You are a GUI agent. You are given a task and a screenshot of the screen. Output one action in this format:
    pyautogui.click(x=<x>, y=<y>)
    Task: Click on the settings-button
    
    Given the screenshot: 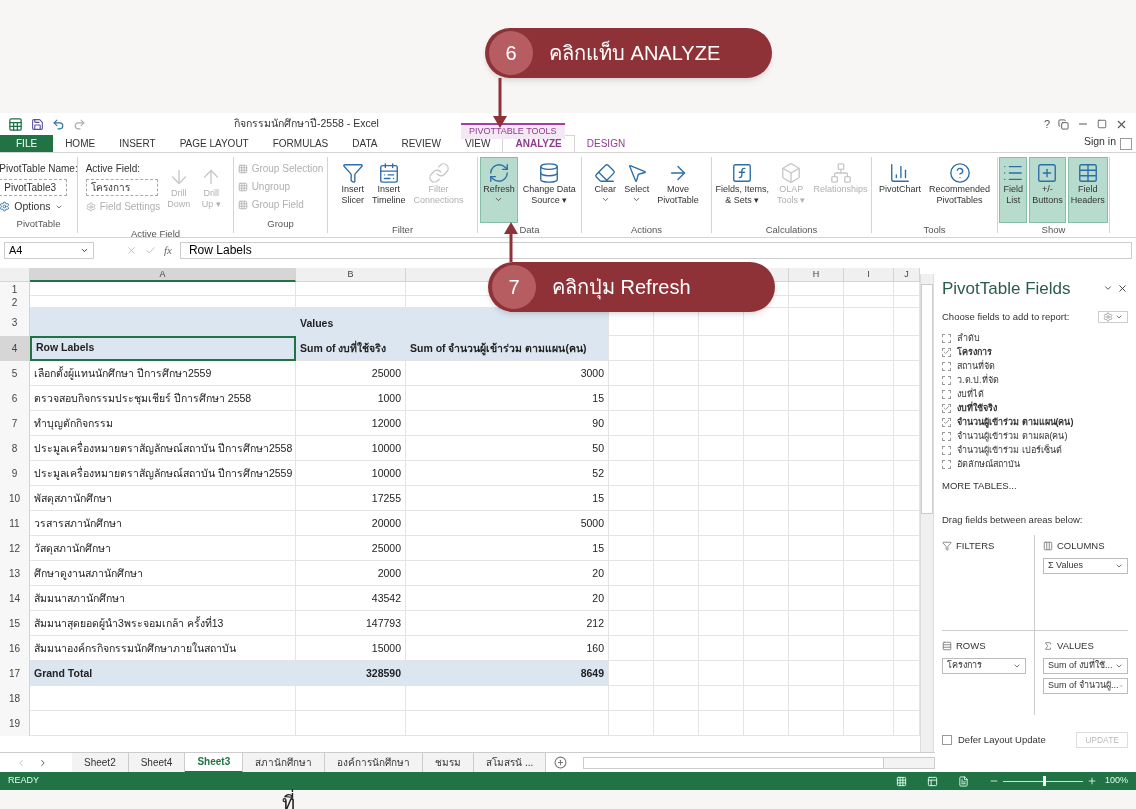 What is the action you would take?
    pyautogui.click(x=1113, y=316)
    